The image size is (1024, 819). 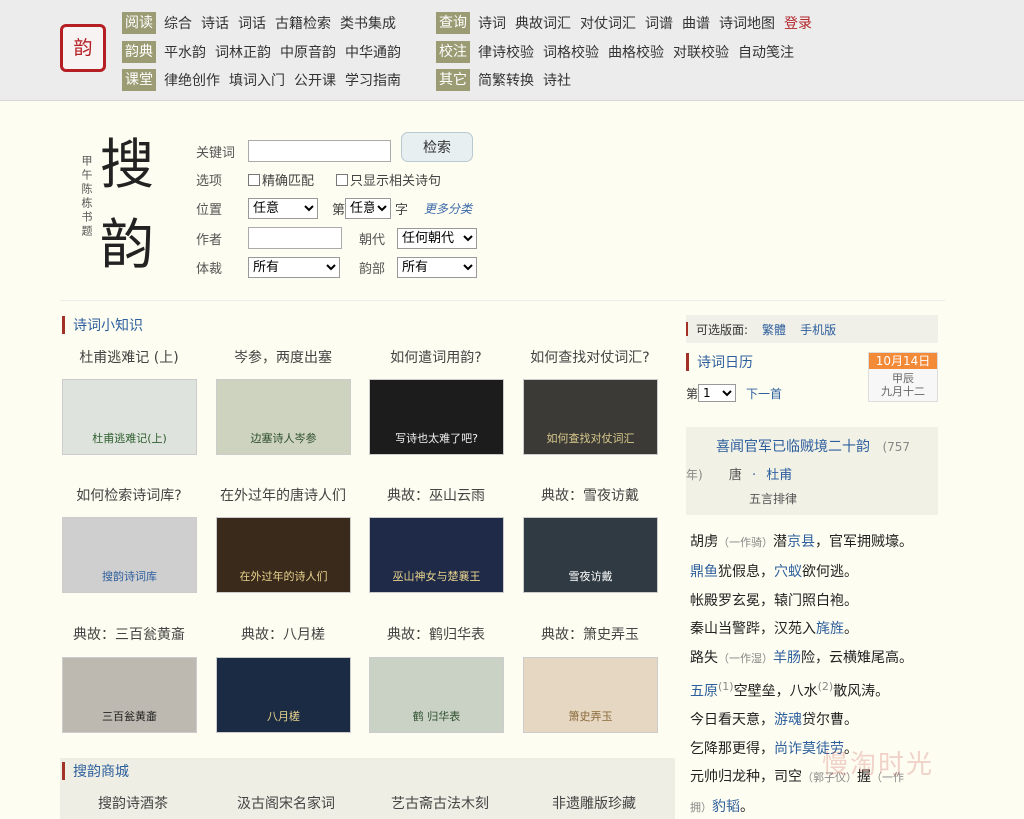 What do you see at coordinates (286, 803) in the screenshot?
I see `shop-item-song-ci: 汲古阁宋名家词` at bounding box center [286, 803].